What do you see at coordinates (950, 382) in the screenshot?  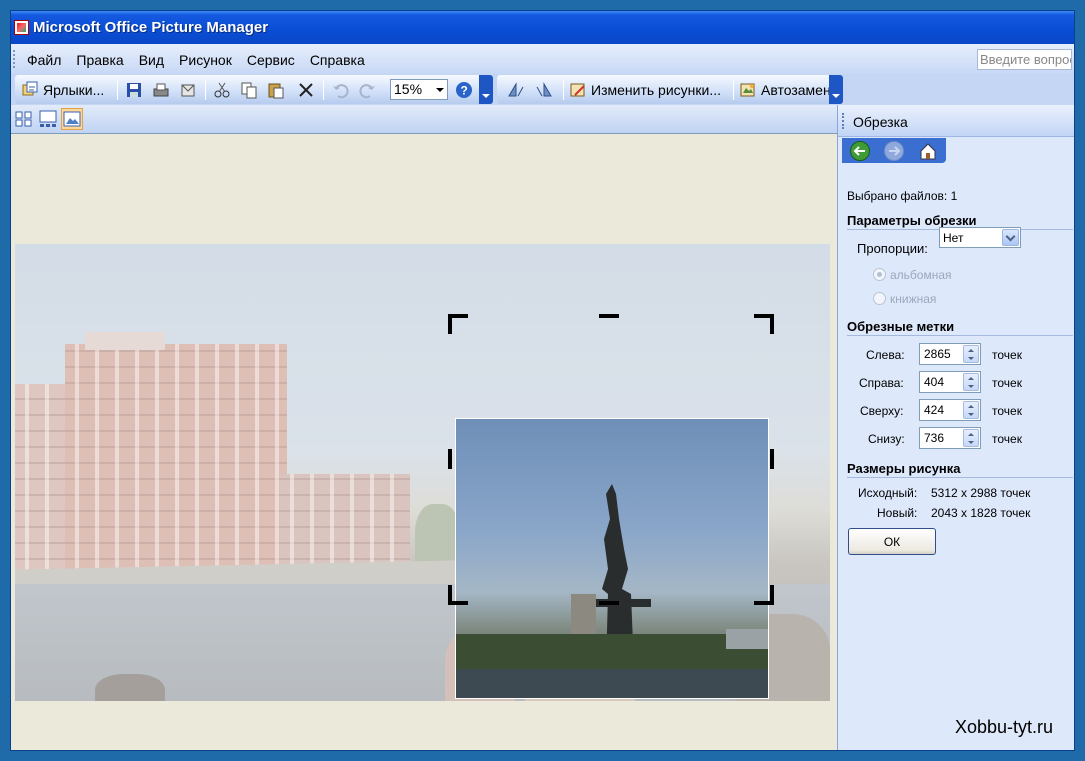 I see `right-crop-input: 404` at bounding box center [950, 382].